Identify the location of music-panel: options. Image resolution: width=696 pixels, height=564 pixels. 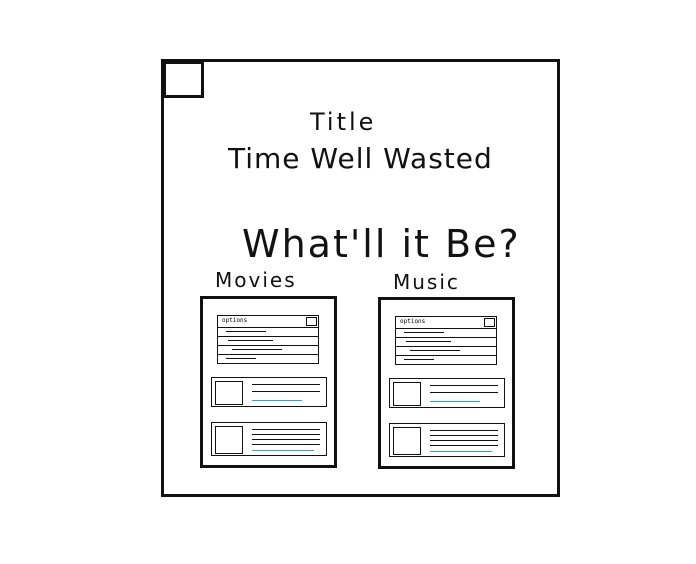
(446, 383).